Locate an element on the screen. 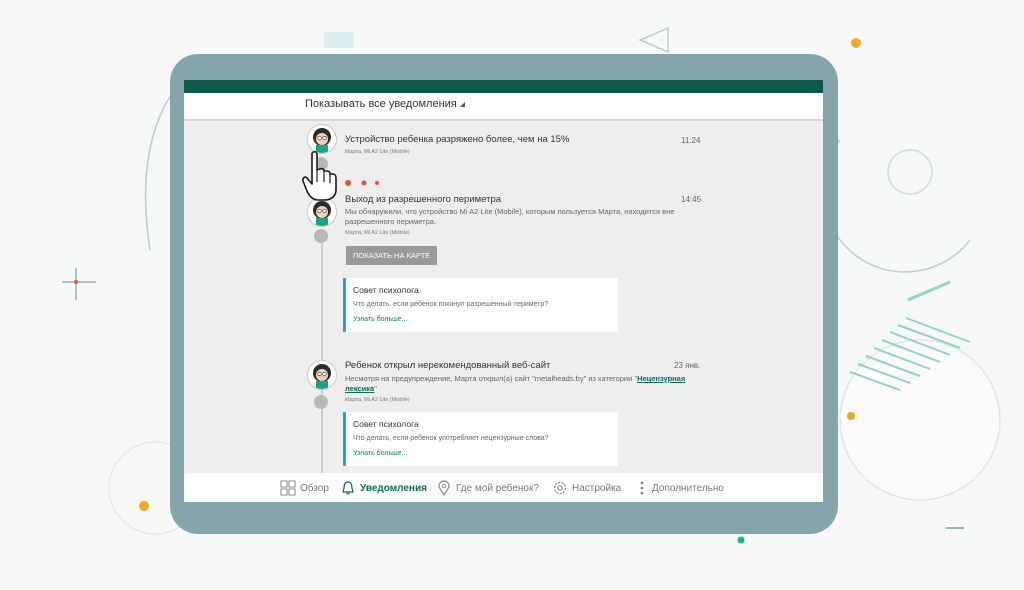  location-share-icon is located at coordinates (321, 236).